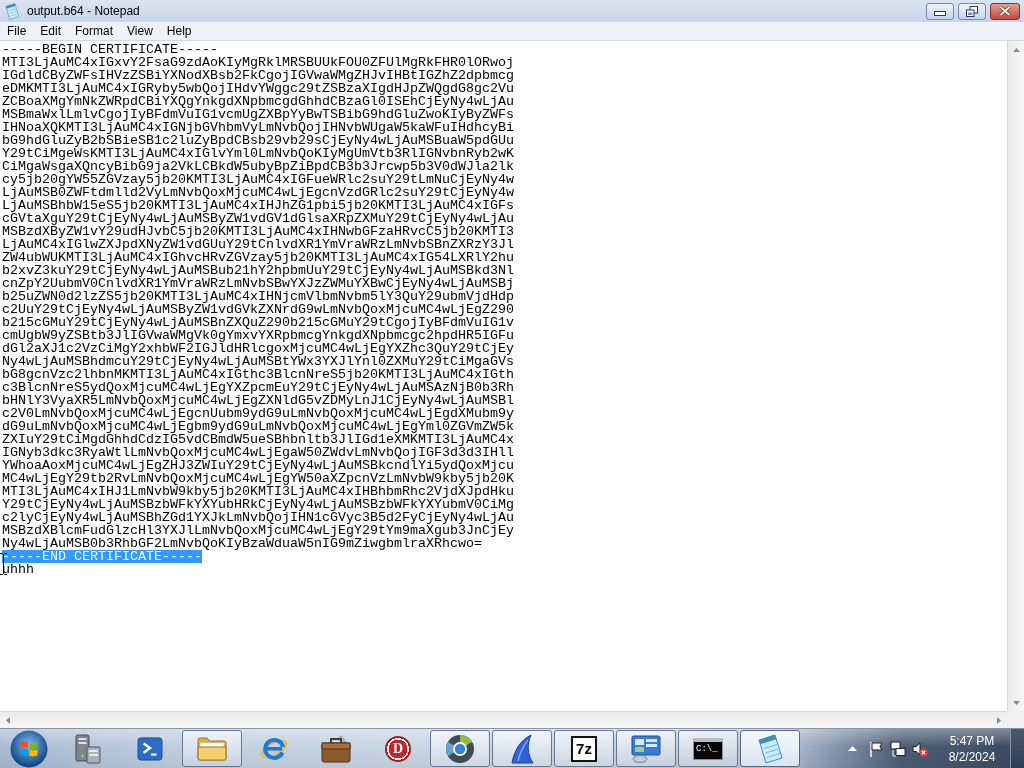 This screenshot has width=1024, height=768. I want to click on text-line: c2UuY29tCjEyNy4wLjAuMSByZW1vdGVkZXNrdG9wLmNvbQoxMjcuMC4wLjEgZ290, so click(258, 309).